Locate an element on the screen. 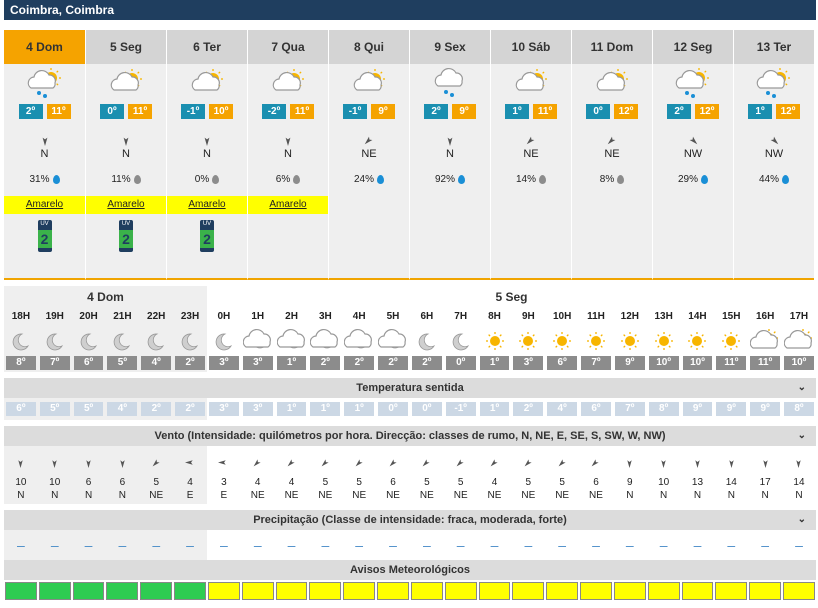 The image size is (818, 608). day-header: 4 Dom is located at coordinates (44, 47).